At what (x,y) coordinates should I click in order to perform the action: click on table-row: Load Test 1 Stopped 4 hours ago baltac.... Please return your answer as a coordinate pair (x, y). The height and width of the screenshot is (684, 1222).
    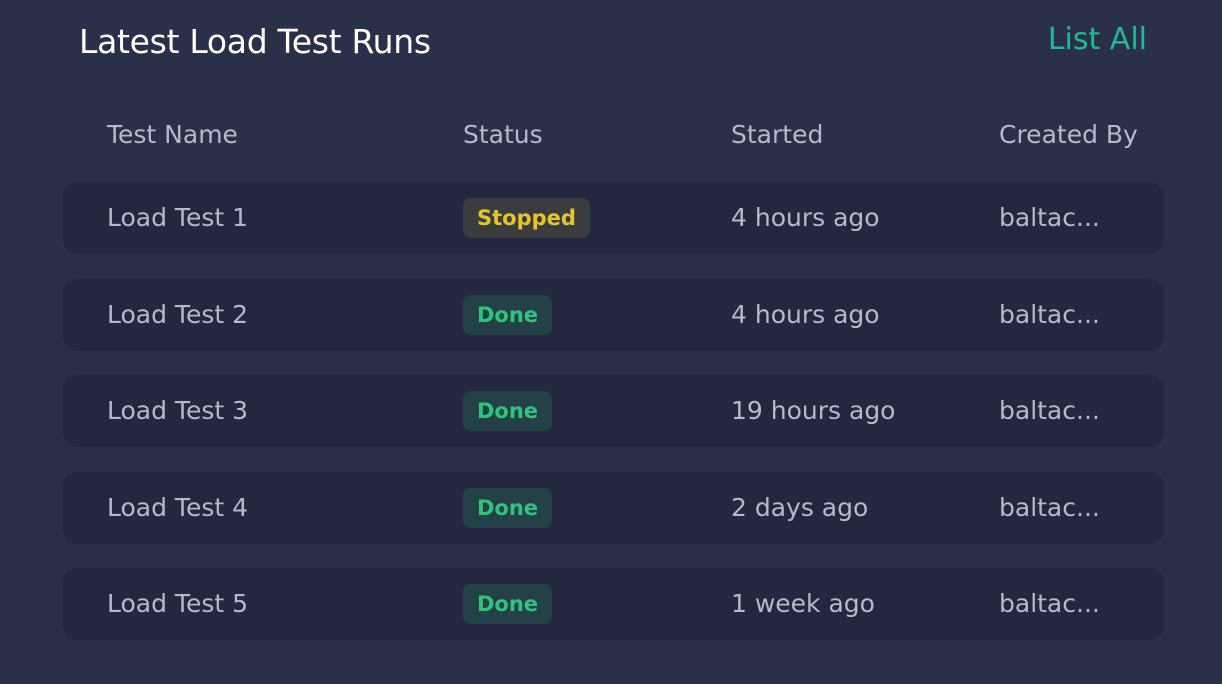
    Looking at the image, I should click on (613, 218).